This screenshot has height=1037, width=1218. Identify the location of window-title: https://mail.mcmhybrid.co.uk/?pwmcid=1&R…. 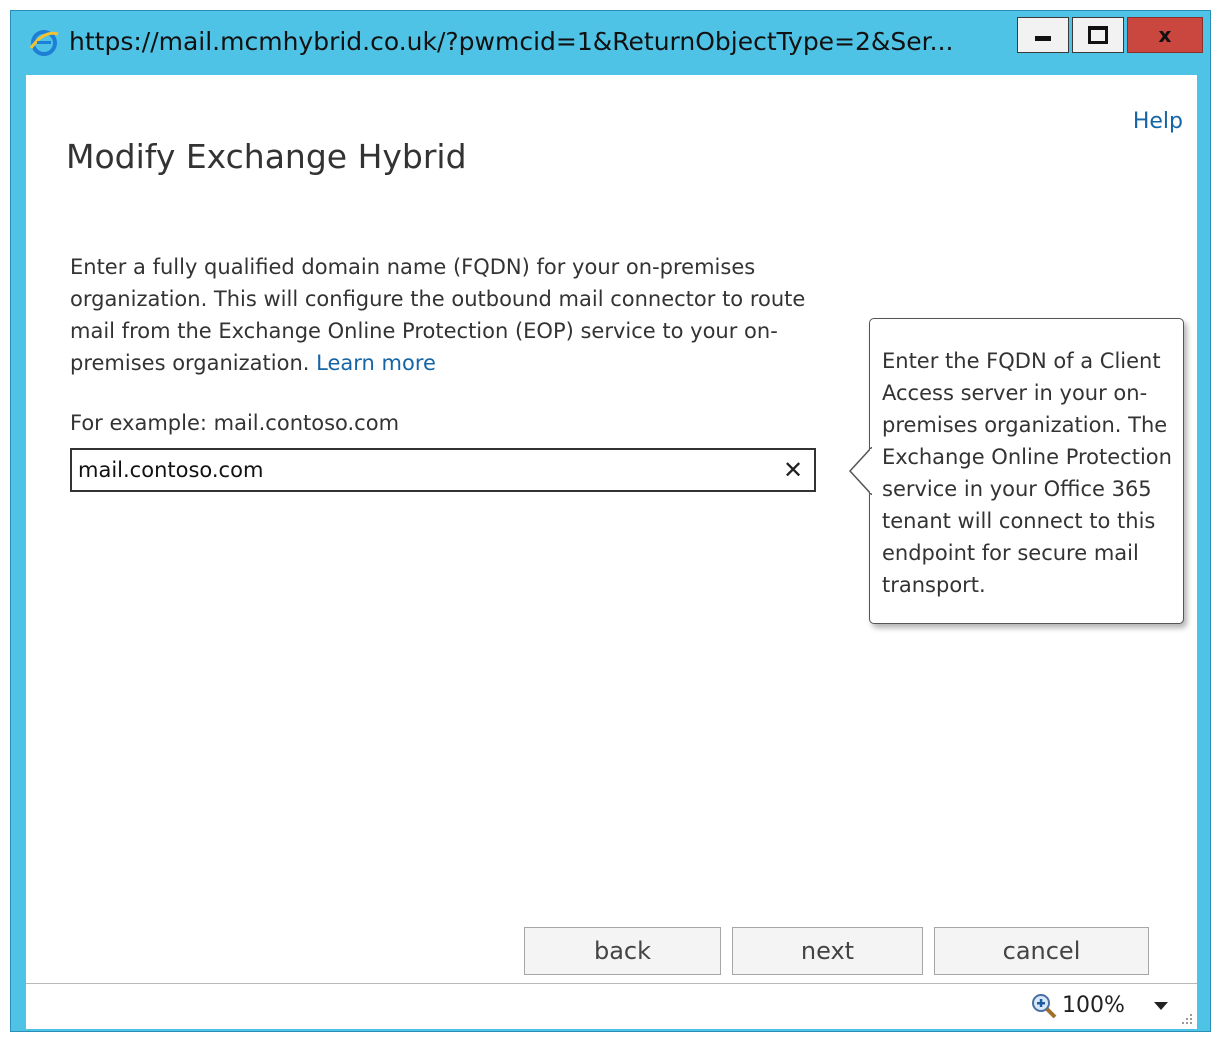
(511, 41).